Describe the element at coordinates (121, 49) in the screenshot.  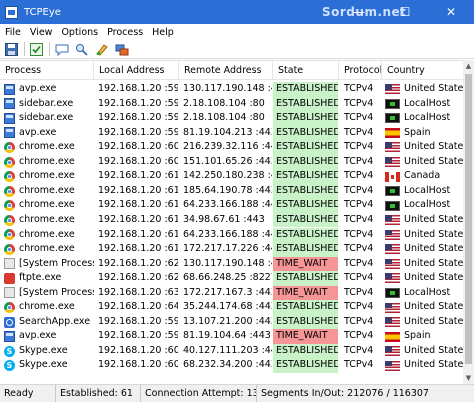
I see `network-icon` at that location.